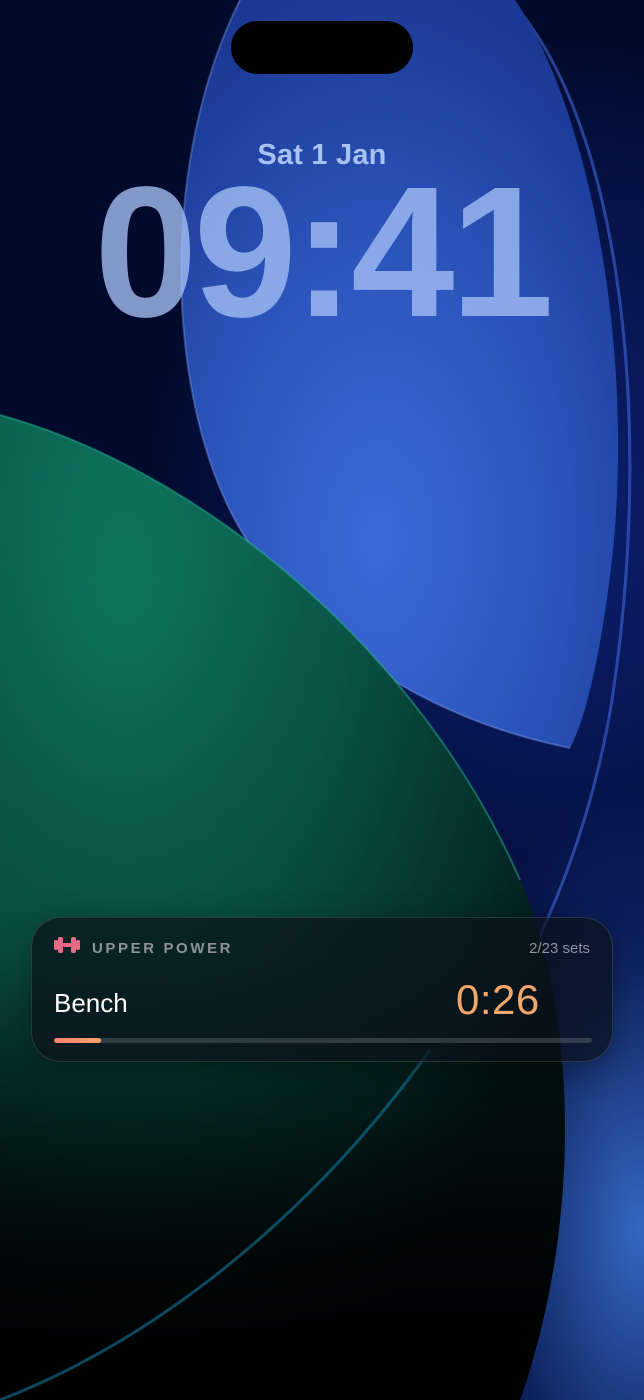 Image resolution: width=644 pixels, height=1400 pixels. What do you see at coordinates (163, 948) in the screenshot?
I see `workout-title: UPPER POWER` at bounding box center [163, 948].